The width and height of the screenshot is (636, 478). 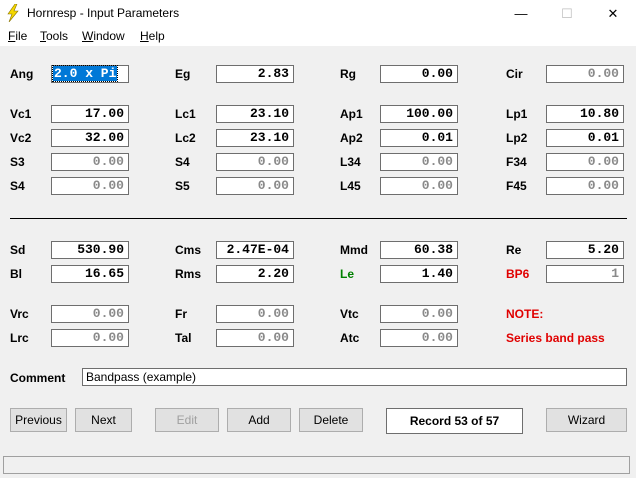 What do you see at coordinates (516, 186) in the screenshot?
I see `f45-label: F45` at bounding box center [516, 186].